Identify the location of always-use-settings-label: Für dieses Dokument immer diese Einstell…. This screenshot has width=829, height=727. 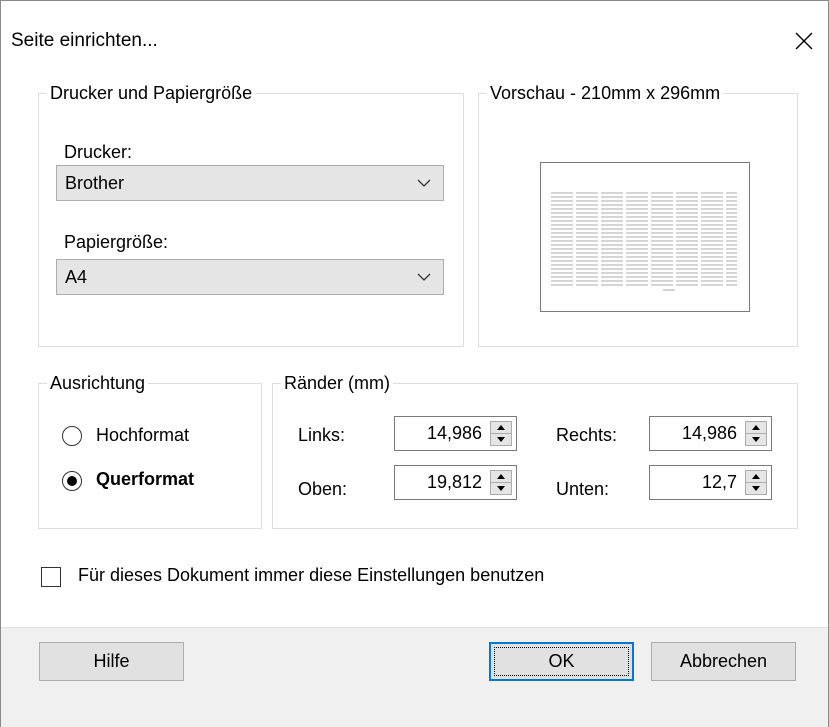
(311, 575).